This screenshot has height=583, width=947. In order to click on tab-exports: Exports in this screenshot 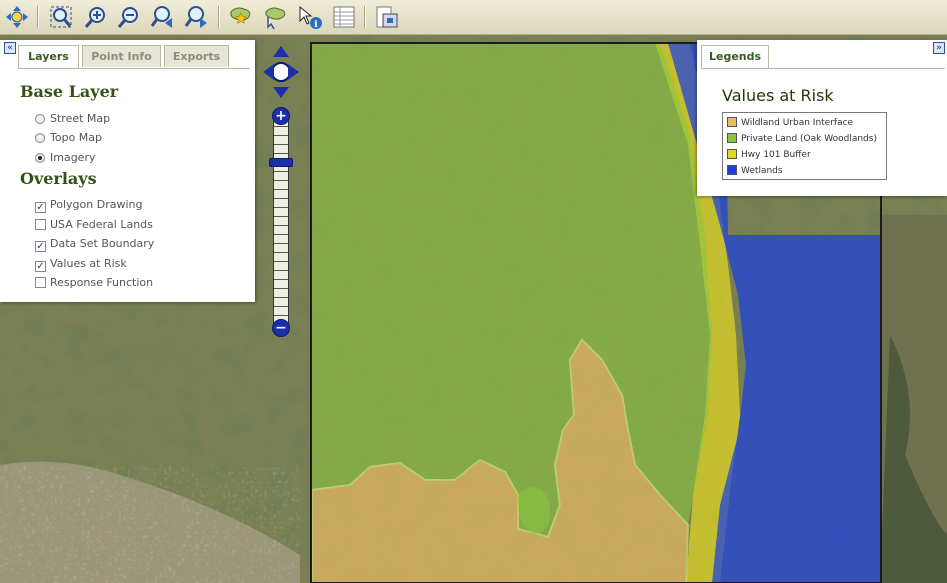, I will do `click(196, 56)`.